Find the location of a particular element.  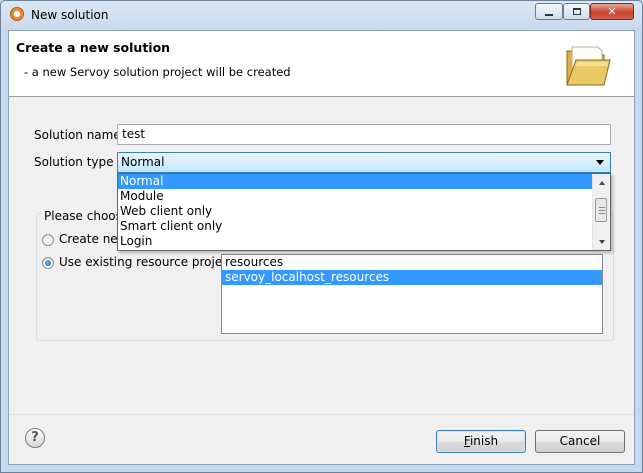

finish-button: Finish is located at coordinates (481, 441).